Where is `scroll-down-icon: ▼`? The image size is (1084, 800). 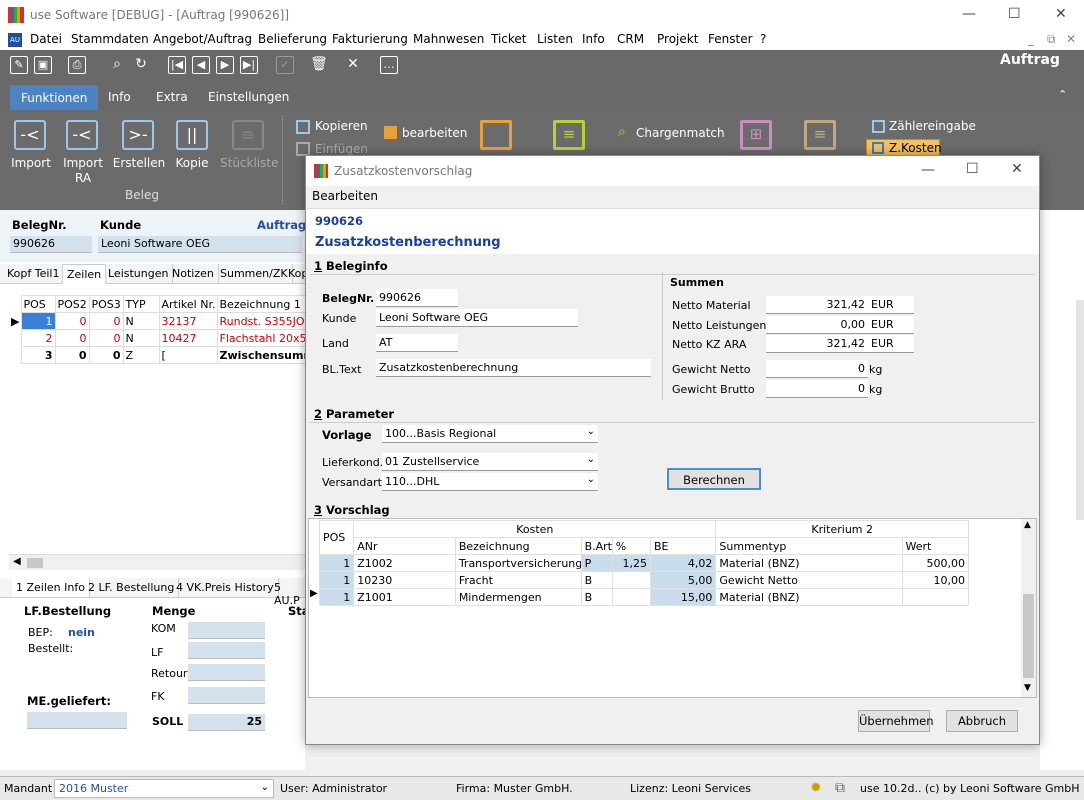
scroll-down-icon: ▼ is located at coordinates (1027, 688).